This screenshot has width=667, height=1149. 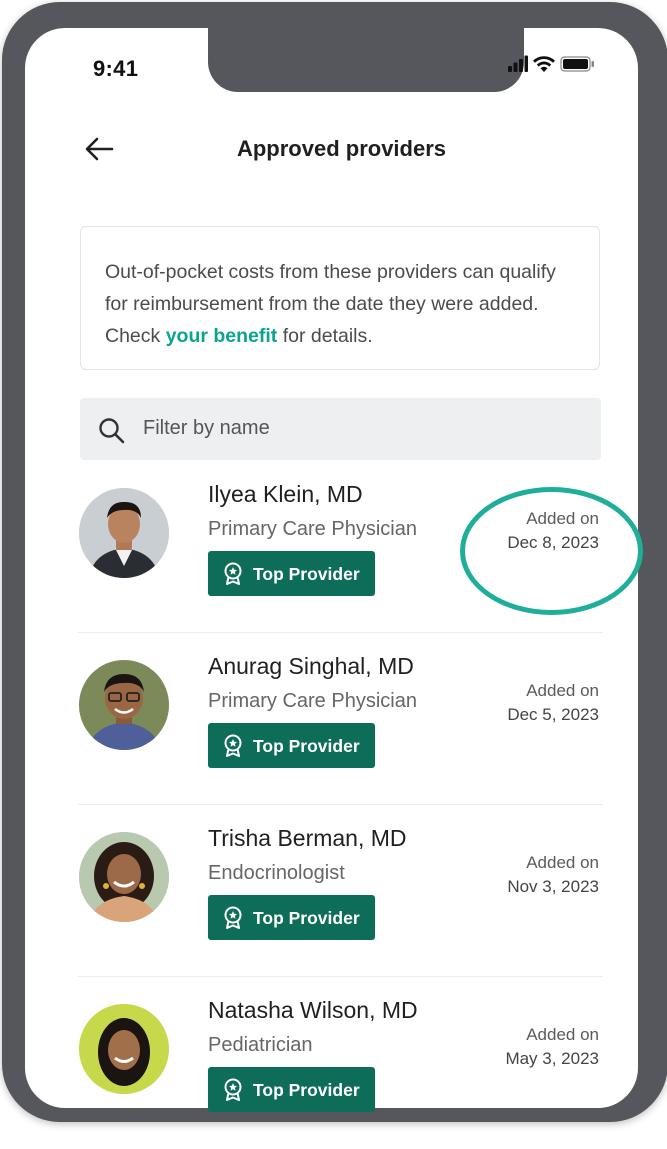 What do you see at coordinates (553, 886) in the screenshot?
I see `added-date: Nov 3, 2023` at bounding box center [553, 886].